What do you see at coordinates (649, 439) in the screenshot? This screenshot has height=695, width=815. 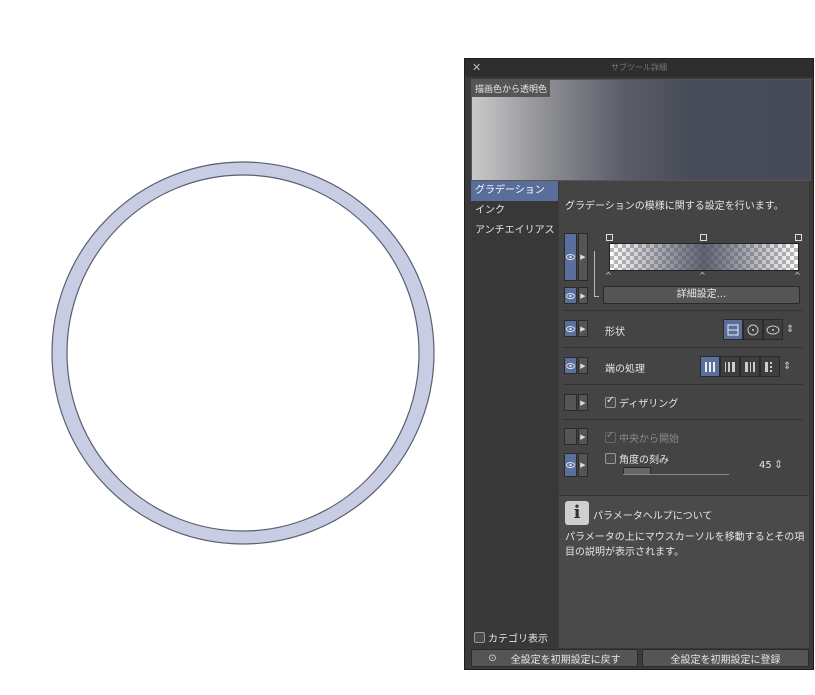 I see `center-start-label: 中央から開始` at bounding box center [649, 439].